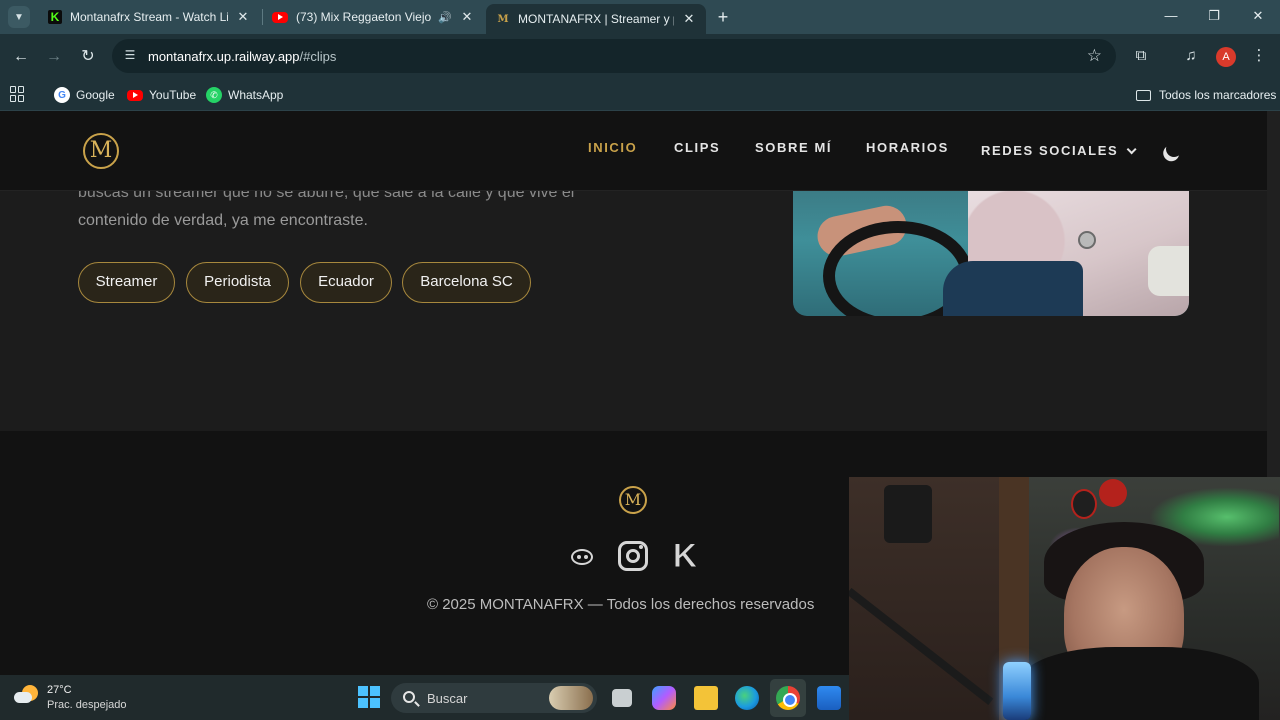 This screenshot has height=720, width=1280. I want to click on weather-condition: Prac. despejado, so click(87, 705).